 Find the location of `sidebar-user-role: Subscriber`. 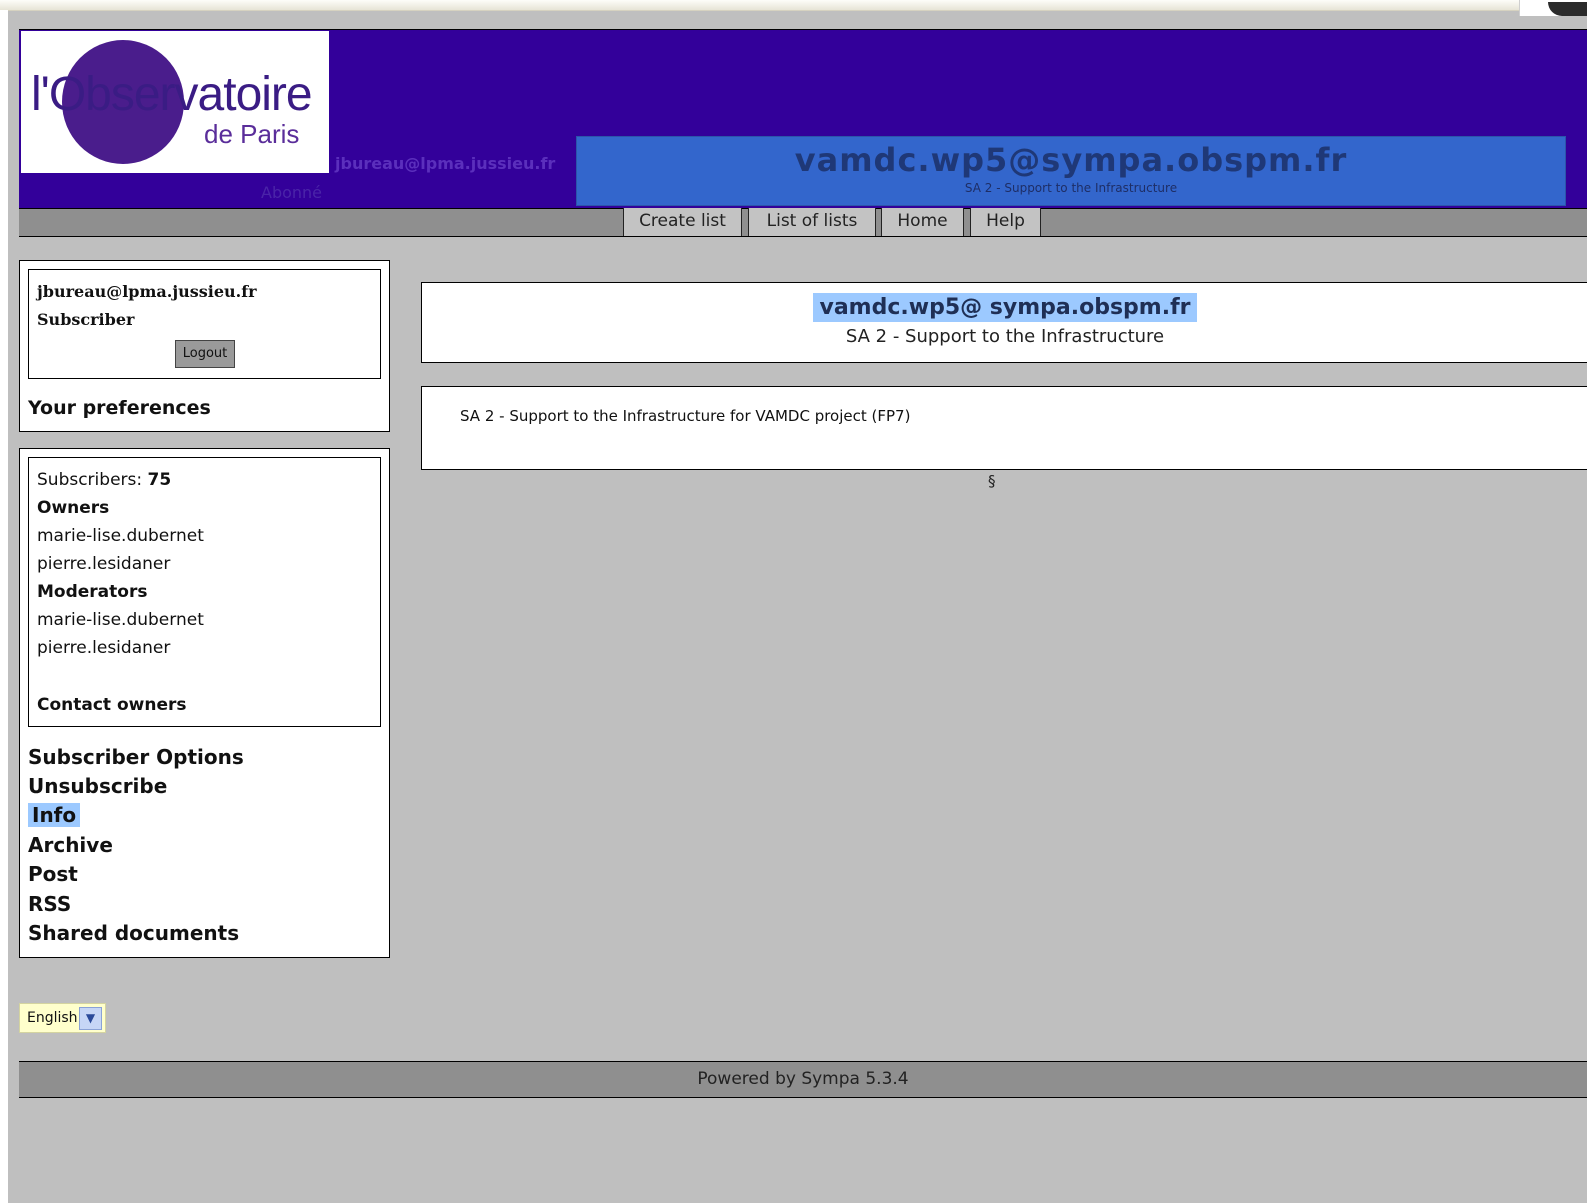

sidebar-user-role: Subscriber is located at coordinates (86, 319).